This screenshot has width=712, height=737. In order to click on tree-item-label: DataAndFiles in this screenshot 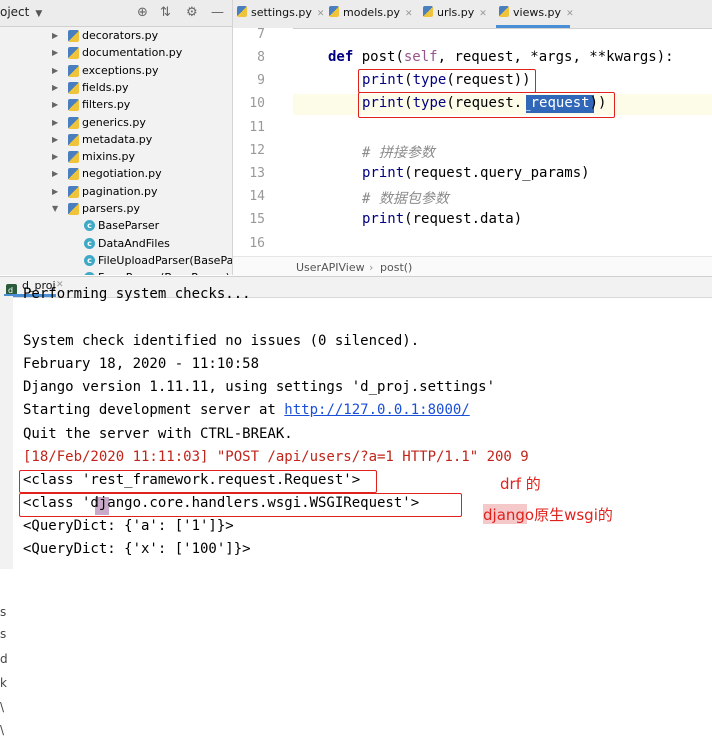, I will do `click(134, 243)`.